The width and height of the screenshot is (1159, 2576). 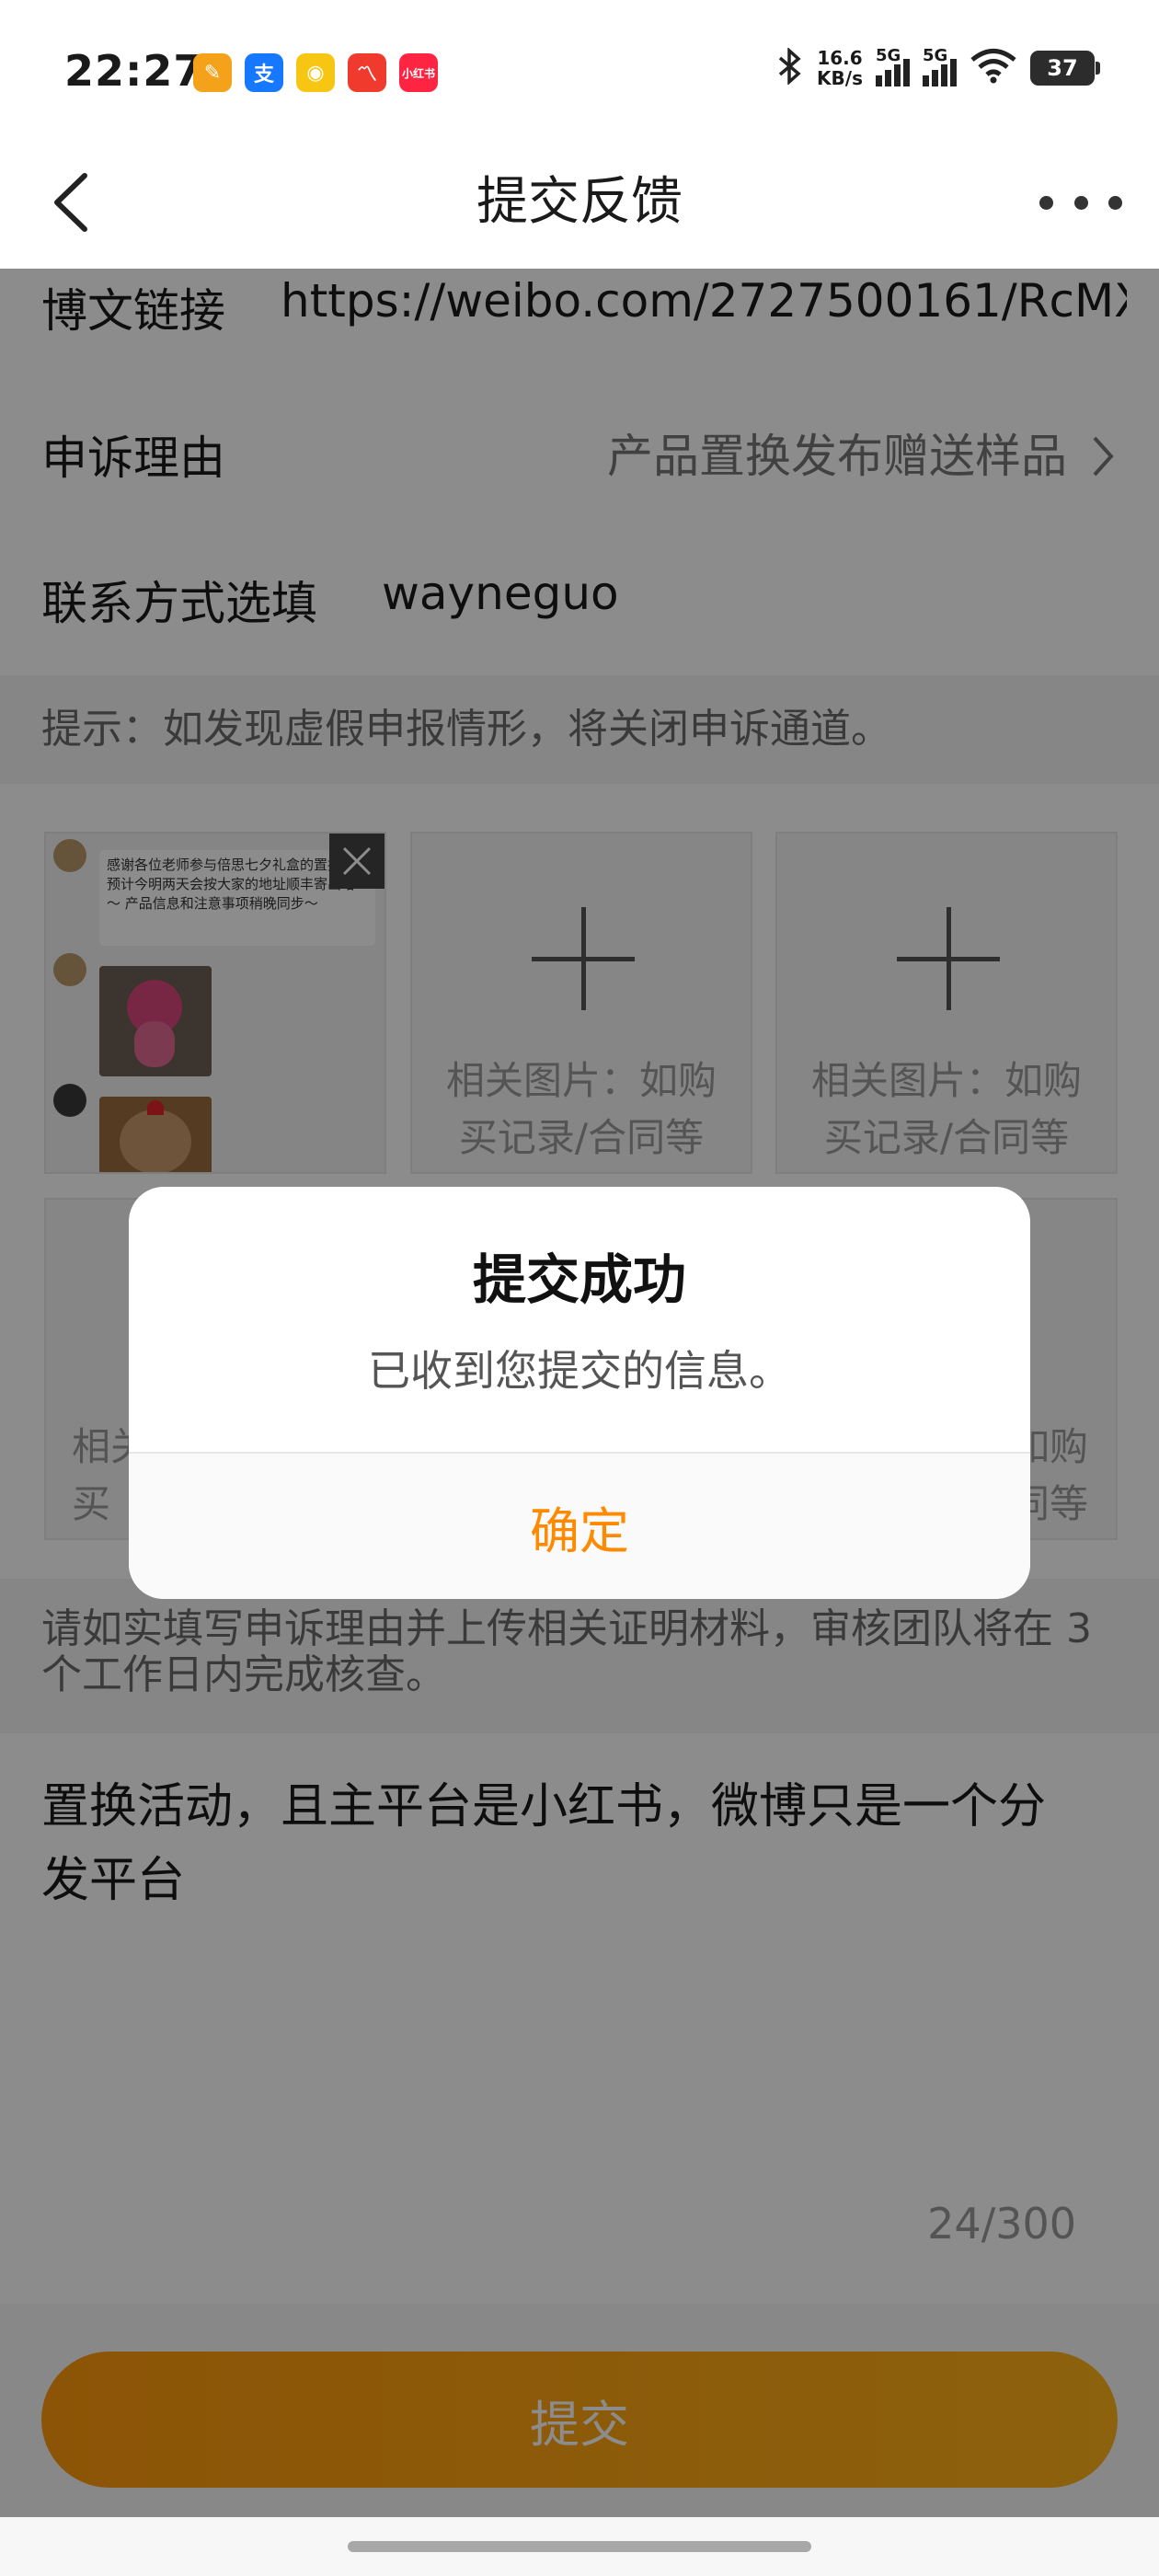 I want to click on weibo-icon: ◉, so click(x=315, y=72).